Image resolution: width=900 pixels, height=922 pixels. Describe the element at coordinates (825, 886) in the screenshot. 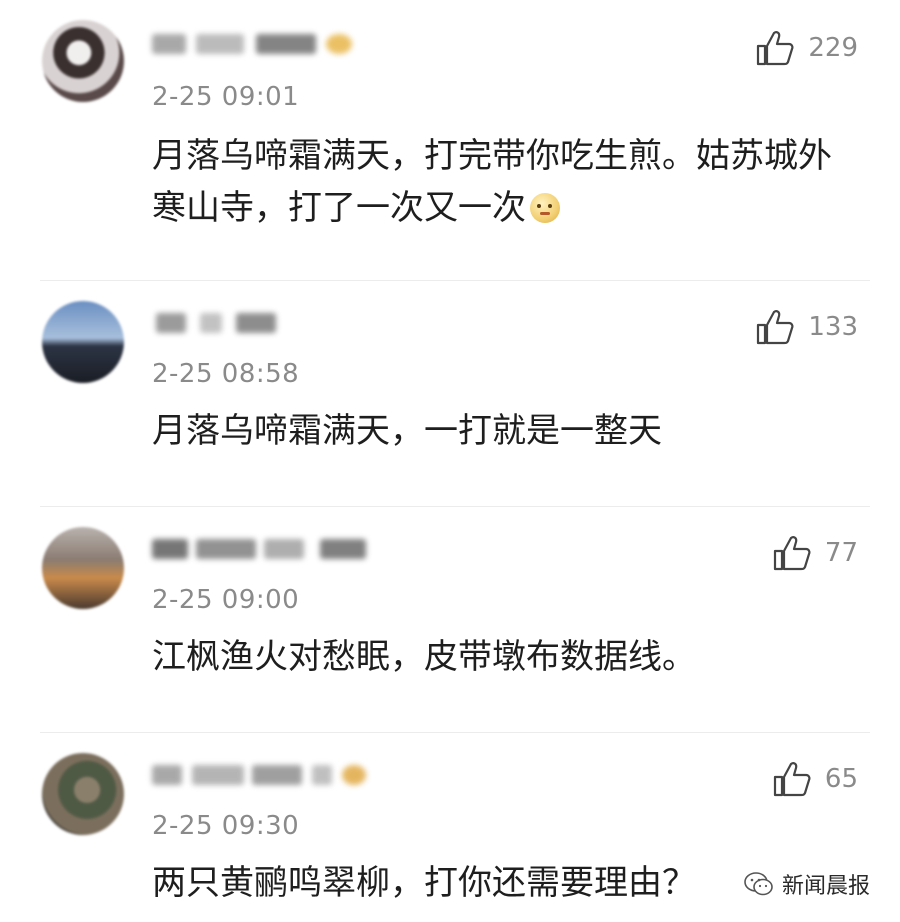

I see `watermark-text: 新闻晨报` at that location.